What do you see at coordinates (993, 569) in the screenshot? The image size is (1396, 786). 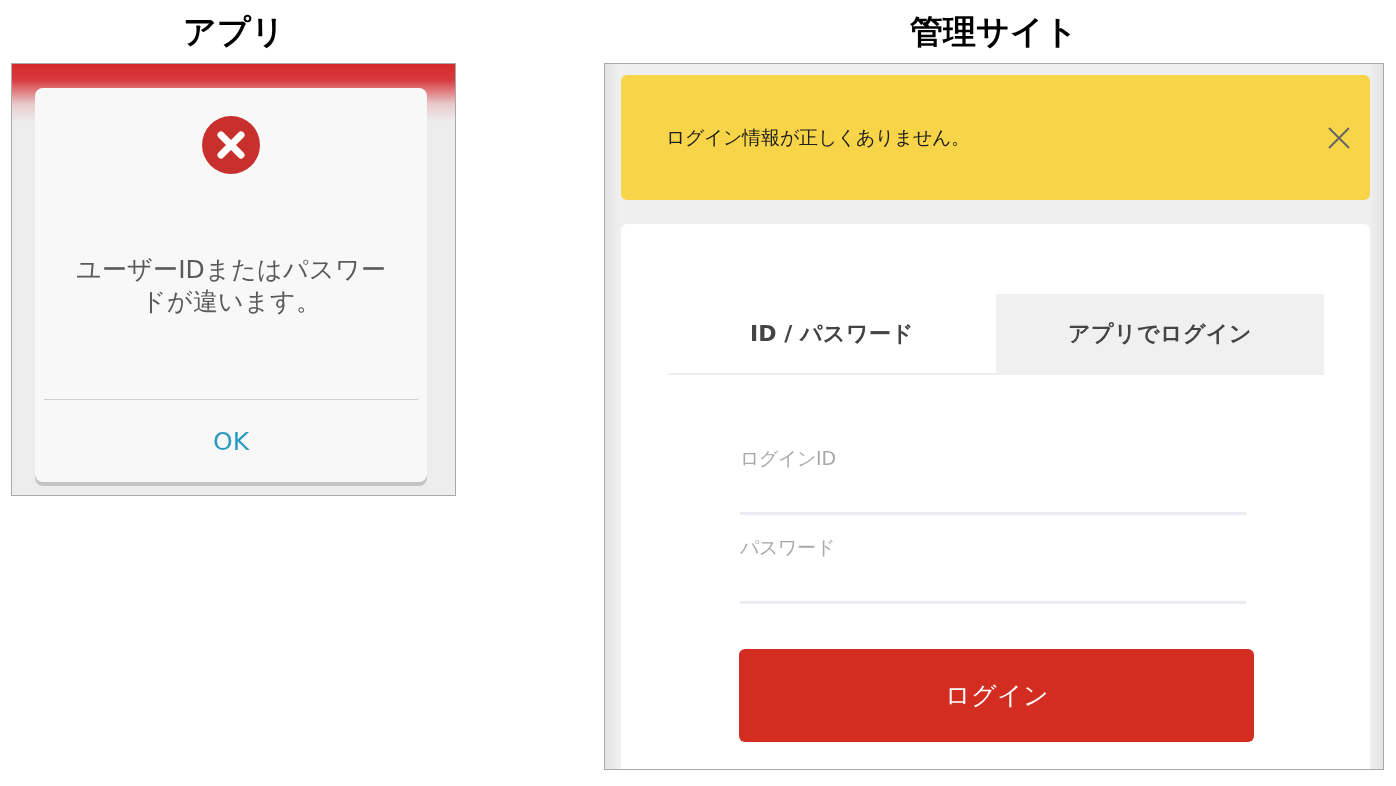 I see `input-field: パスワード` at bounding box center [993, 569].